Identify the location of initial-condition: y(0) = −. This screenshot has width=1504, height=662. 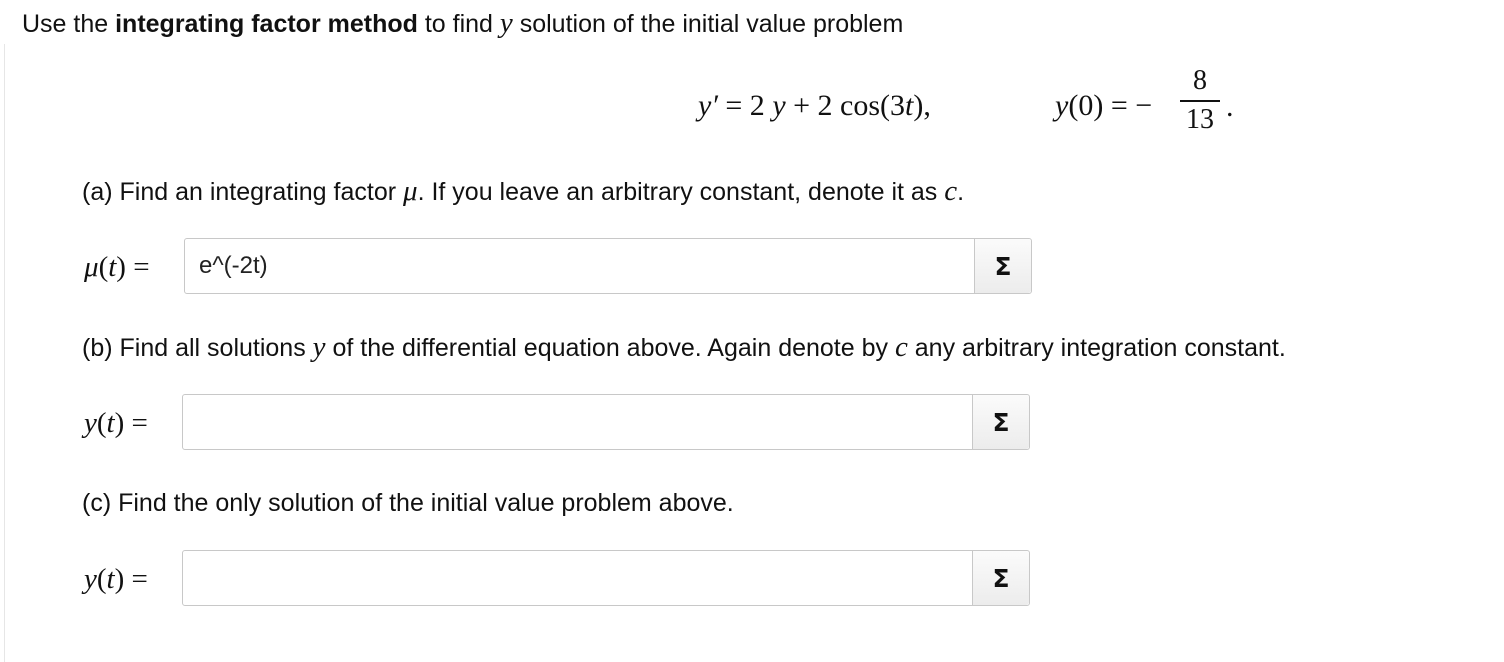
(1103, 106).